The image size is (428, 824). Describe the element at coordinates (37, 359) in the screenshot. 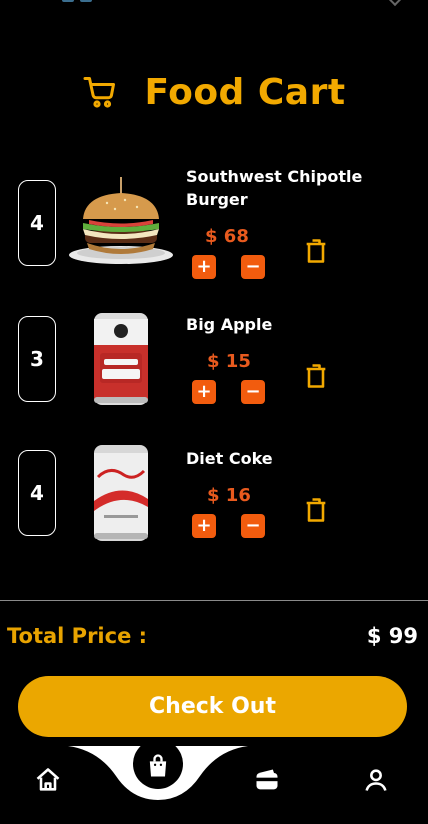

I see `quantity-display: 3` at that location.